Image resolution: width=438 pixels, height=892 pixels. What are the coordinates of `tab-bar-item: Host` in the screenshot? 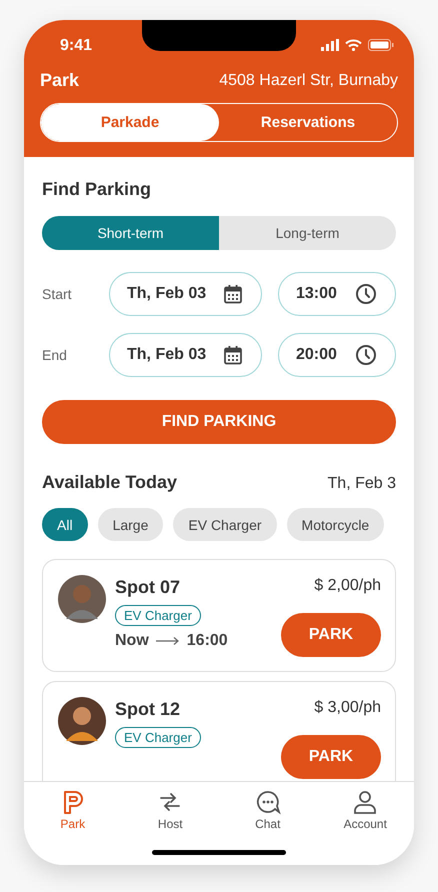 It's located at (170, 810).